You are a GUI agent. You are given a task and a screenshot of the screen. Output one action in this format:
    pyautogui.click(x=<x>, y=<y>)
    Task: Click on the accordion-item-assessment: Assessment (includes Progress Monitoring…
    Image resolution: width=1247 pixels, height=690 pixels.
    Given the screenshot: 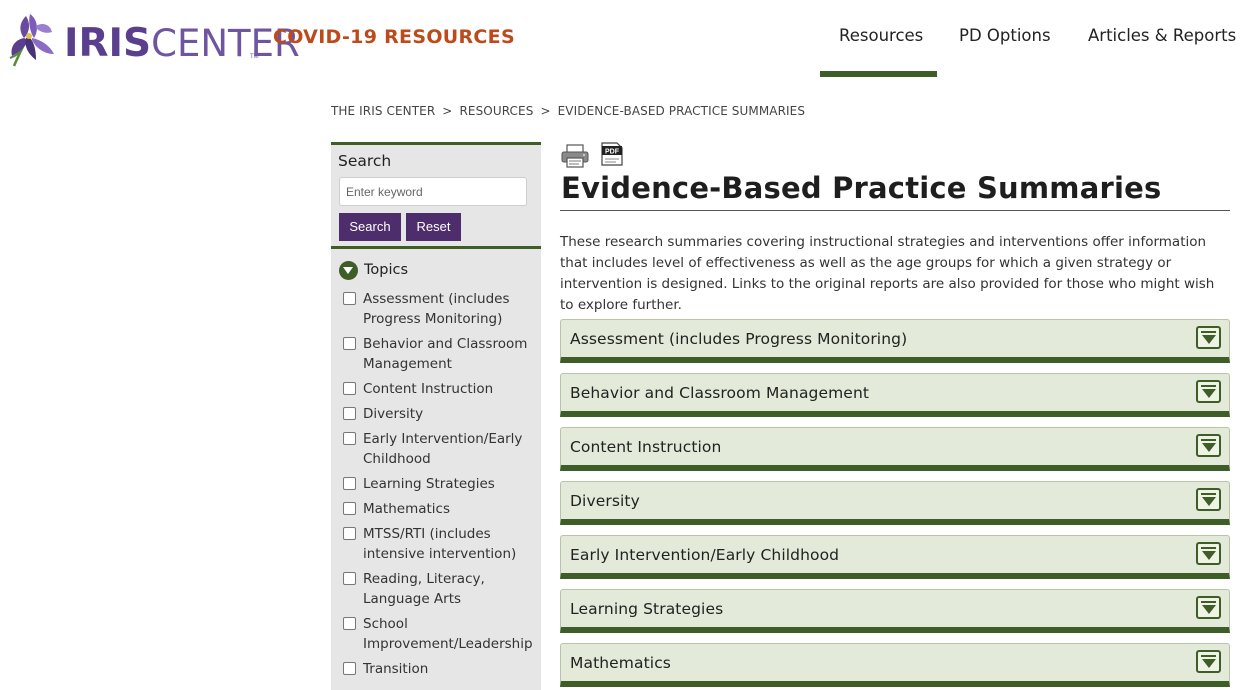 What is the action you would take?
    pyautogui.click(x=895, y=341)
    